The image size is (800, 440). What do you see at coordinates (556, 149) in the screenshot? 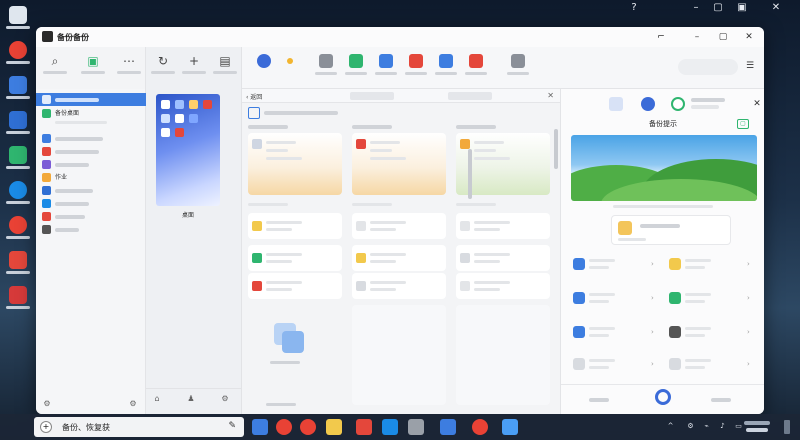
I see `scrollbar` at bounding box center [556, 149].